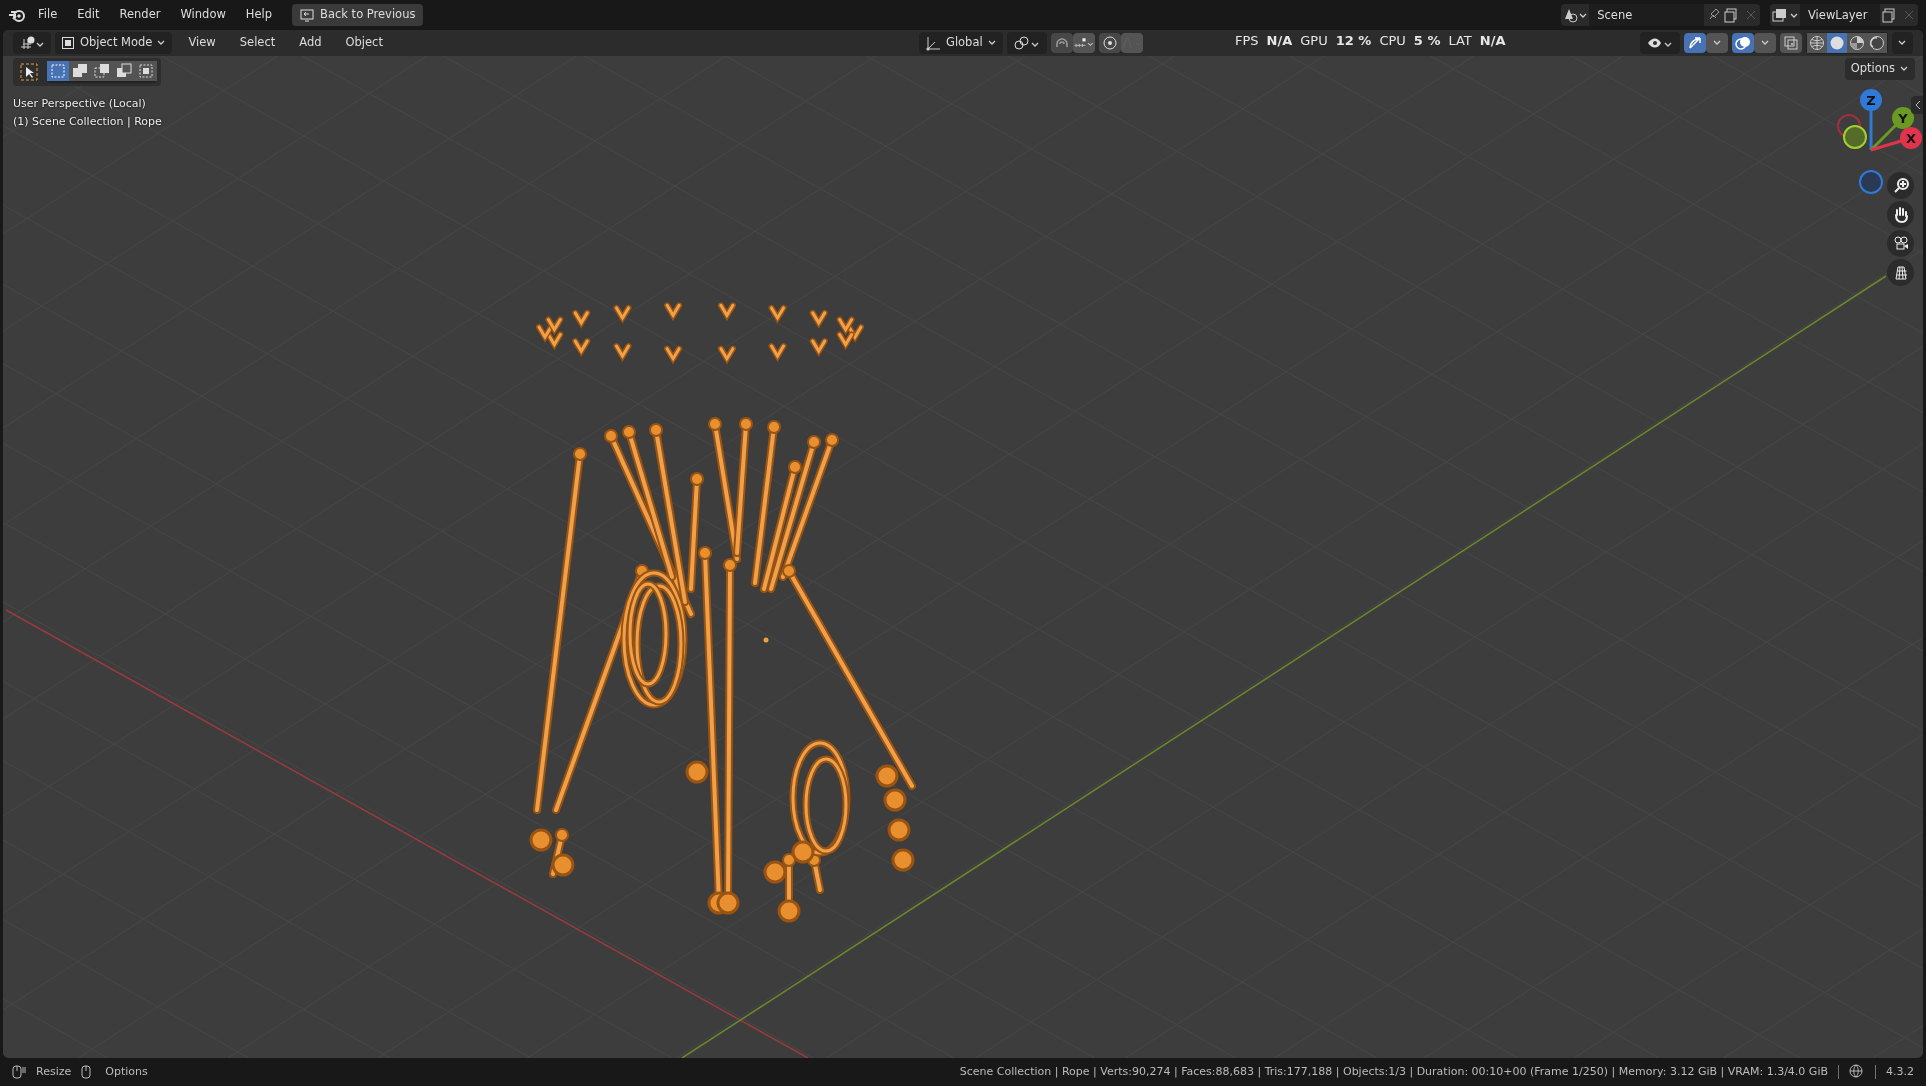  What do you see at coordinates (1900, 243) in the screenshot?
I see `camera-icon` at bounding box center [1900, 243].